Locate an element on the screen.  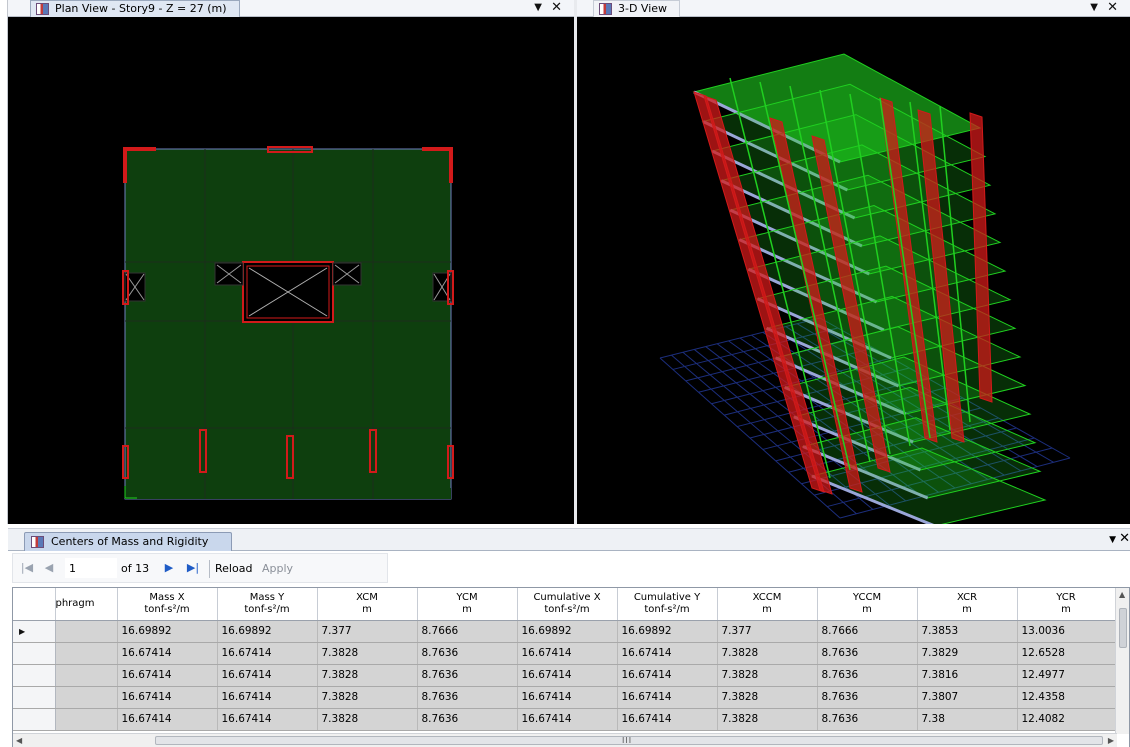
scroll-right-icon: ▶ is located at coordinates (1111, 740).